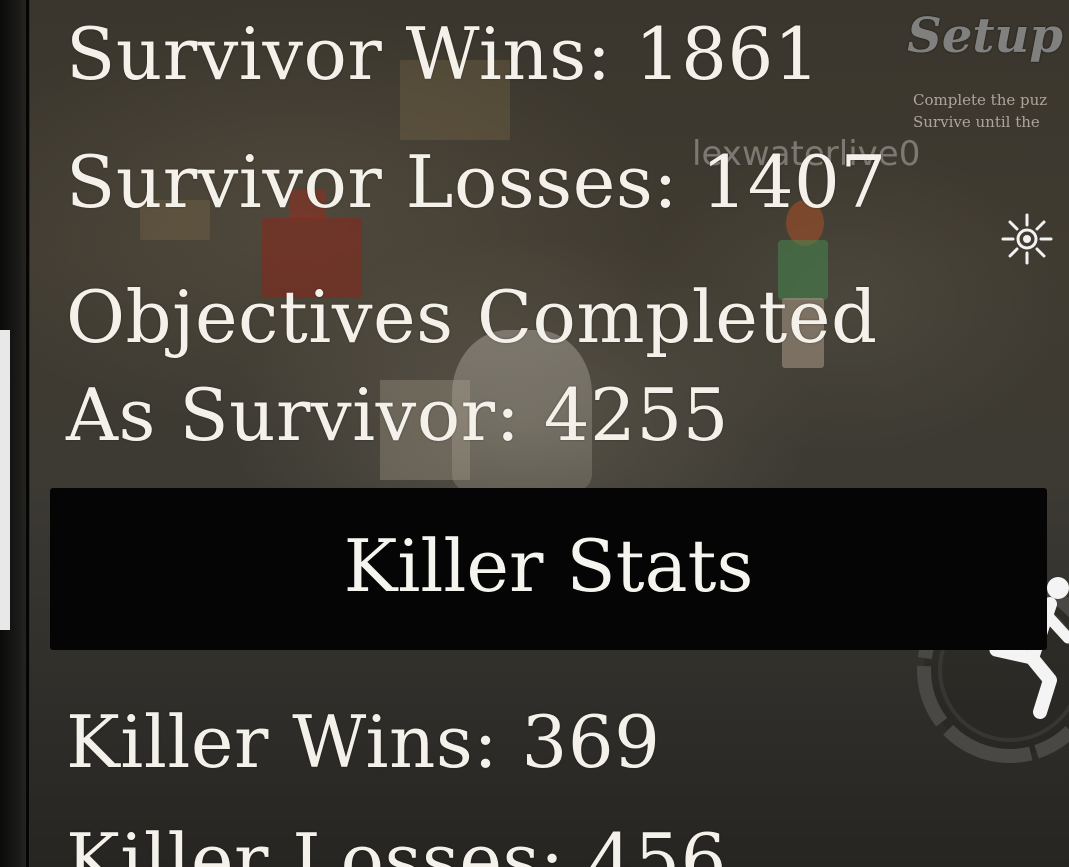 This screenshot has height=867, width=1069. I want to click on objective-text: Complete the puz, so click(980, 100).